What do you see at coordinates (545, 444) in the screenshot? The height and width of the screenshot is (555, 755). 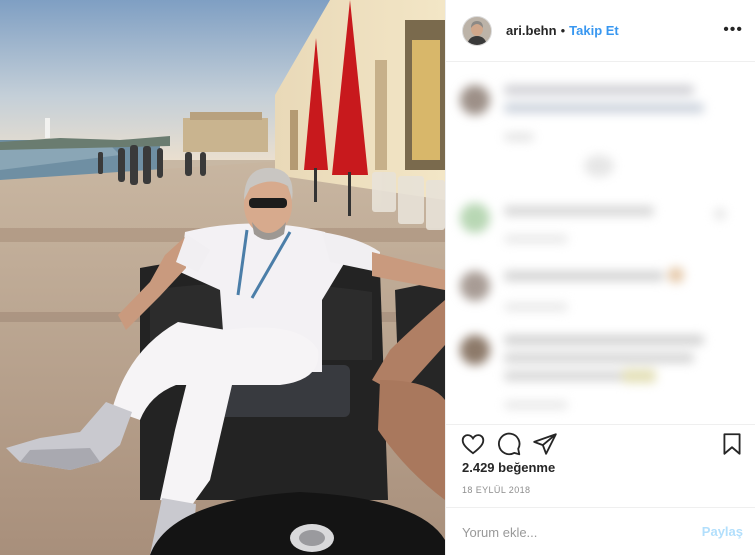 I see `paper-plane-icon` at bounding box center [545, 444].